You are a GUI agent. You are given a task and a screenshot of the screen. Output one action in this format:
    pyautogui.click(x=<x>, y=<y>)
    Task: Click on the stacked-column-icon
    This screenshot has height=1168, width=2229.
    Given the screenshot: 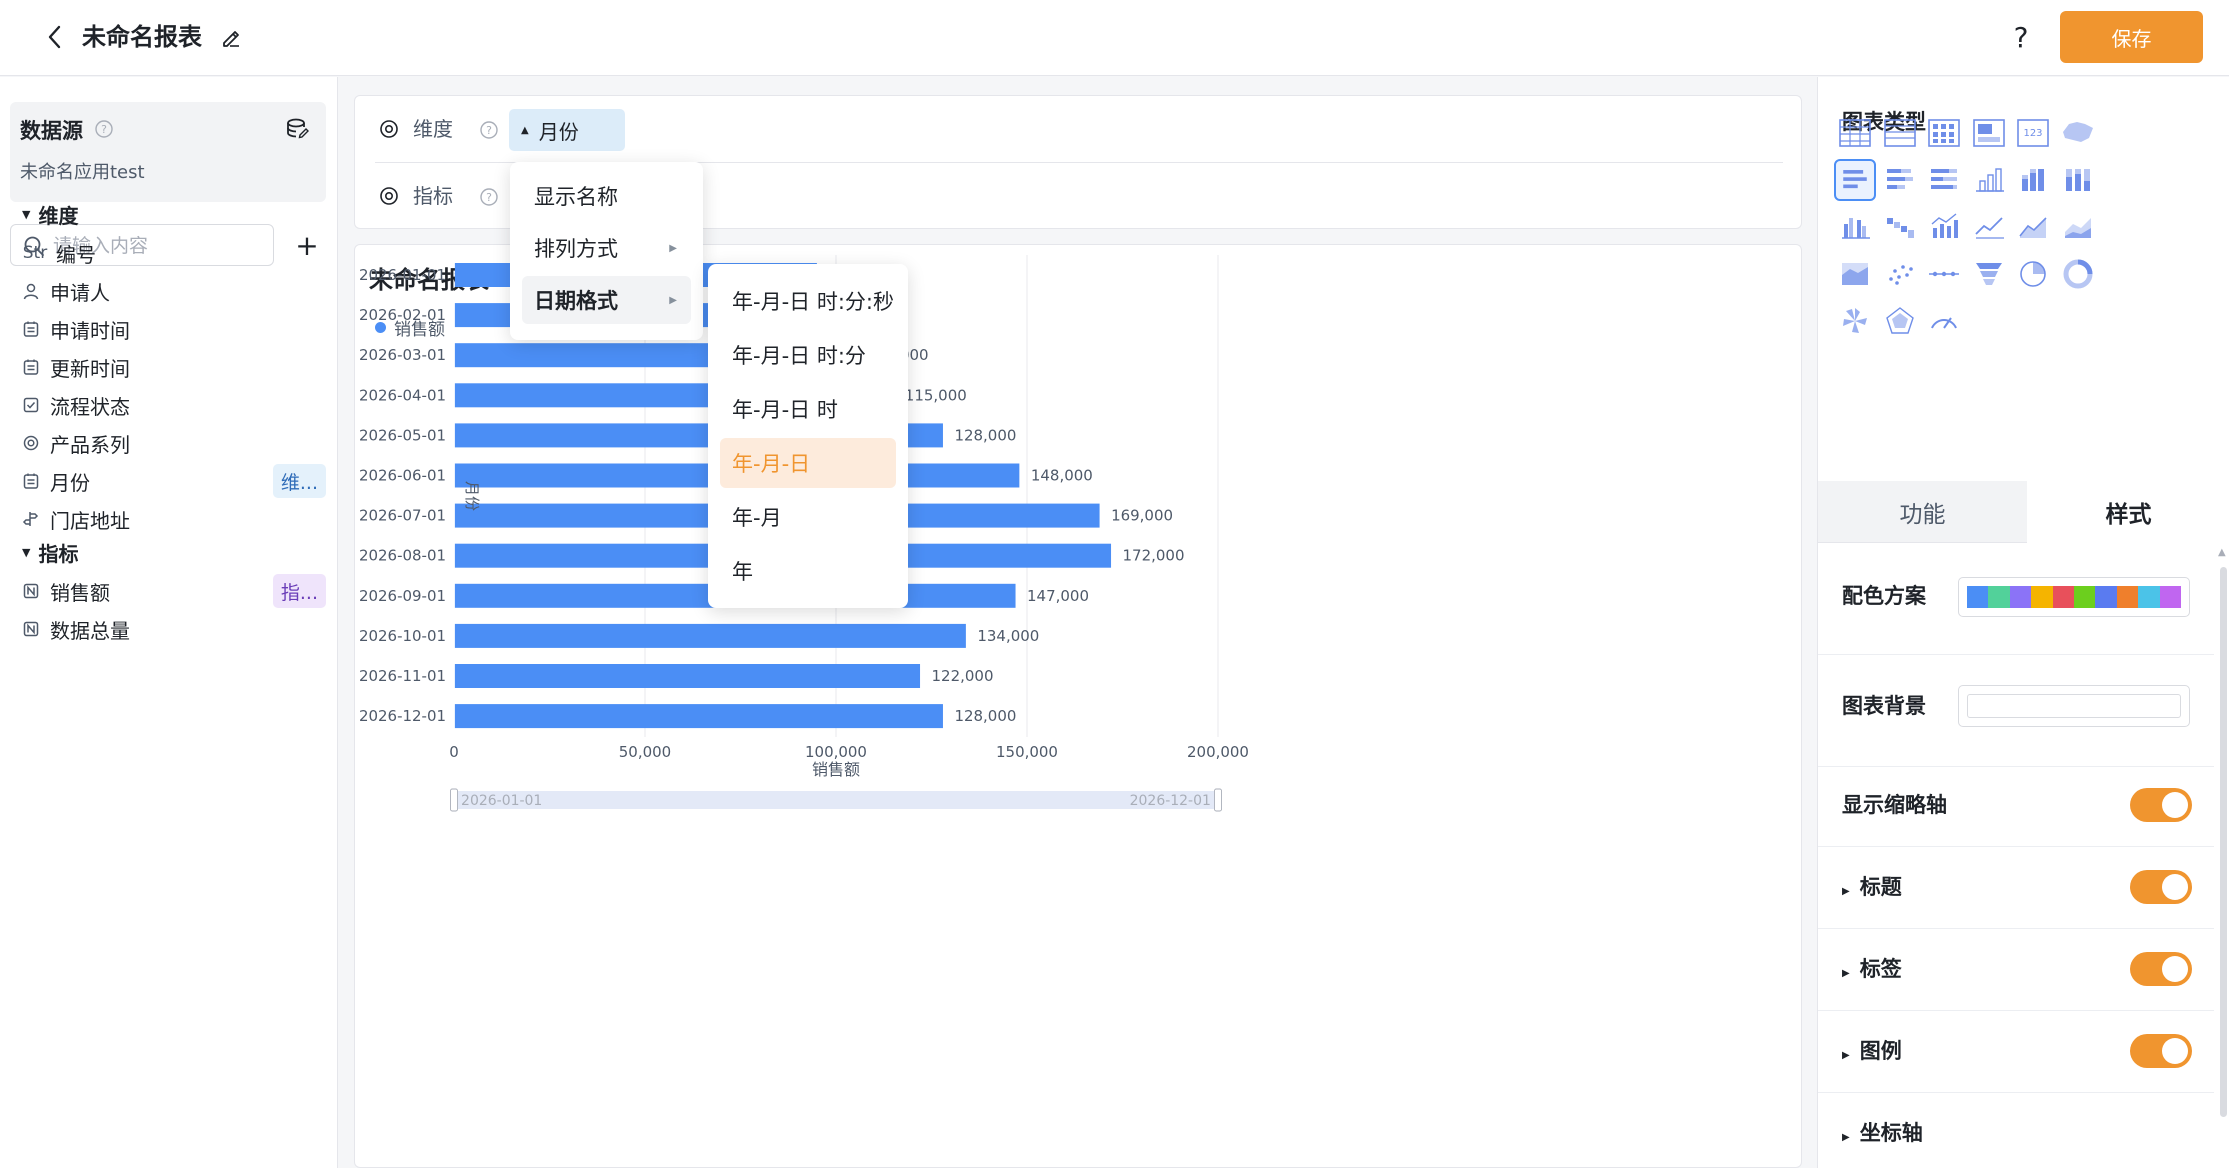 What is the action you would take?
    pyautogui.click(x=2033, y=180)
    